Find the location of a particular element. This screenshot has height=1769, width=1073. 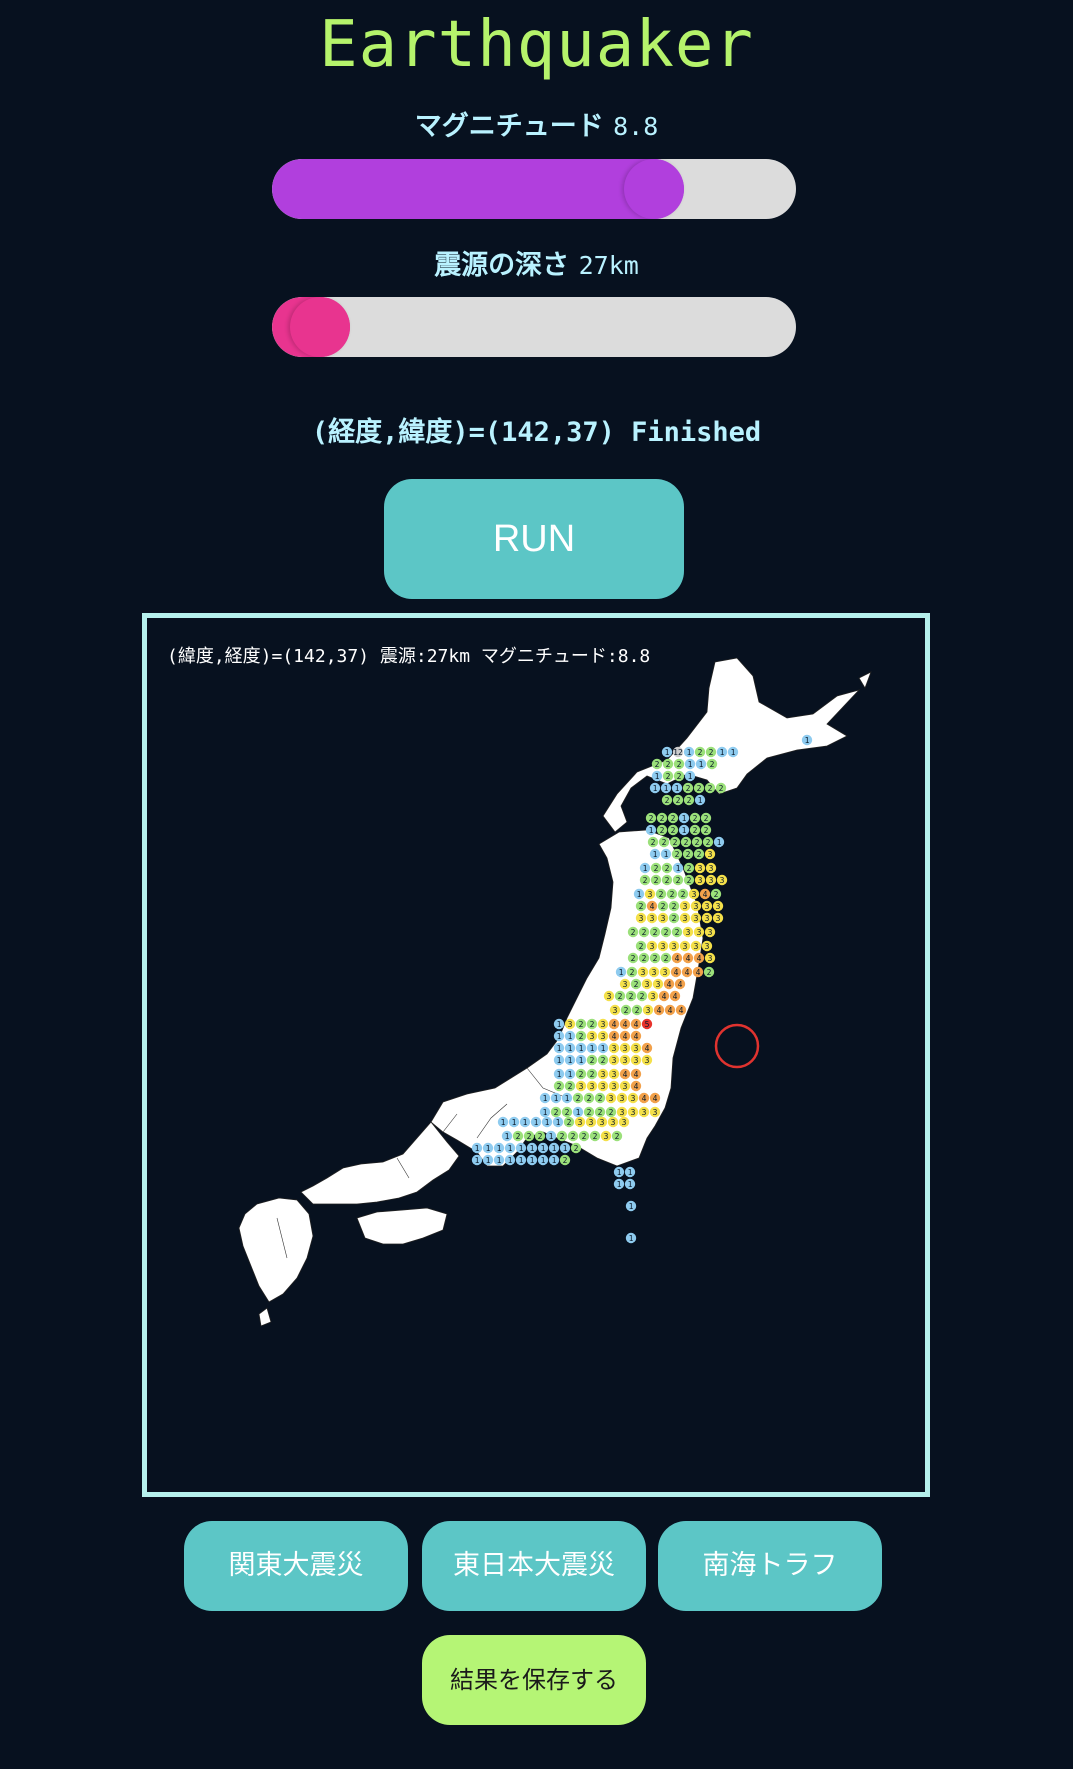

epicenter-marker is located at coordinates (737, 1046).